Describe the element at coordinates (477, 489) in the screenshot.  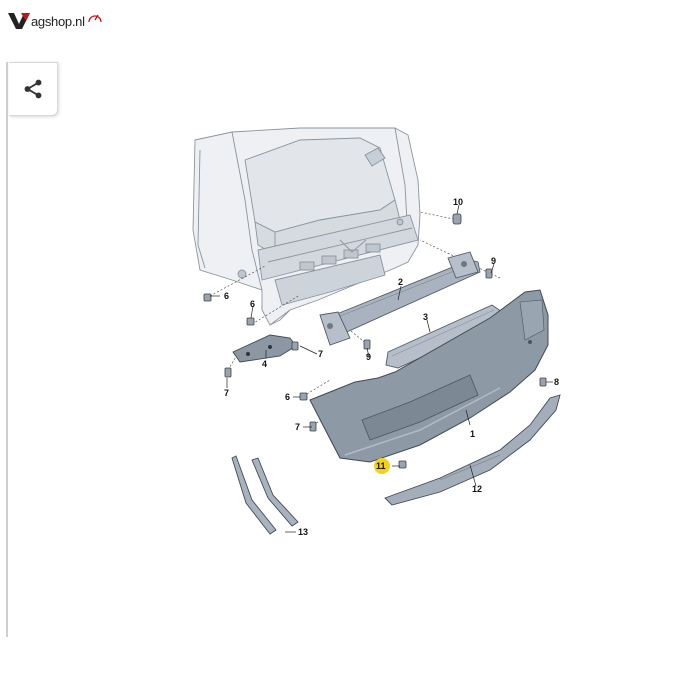
I see `callout-12: 12` at that location.